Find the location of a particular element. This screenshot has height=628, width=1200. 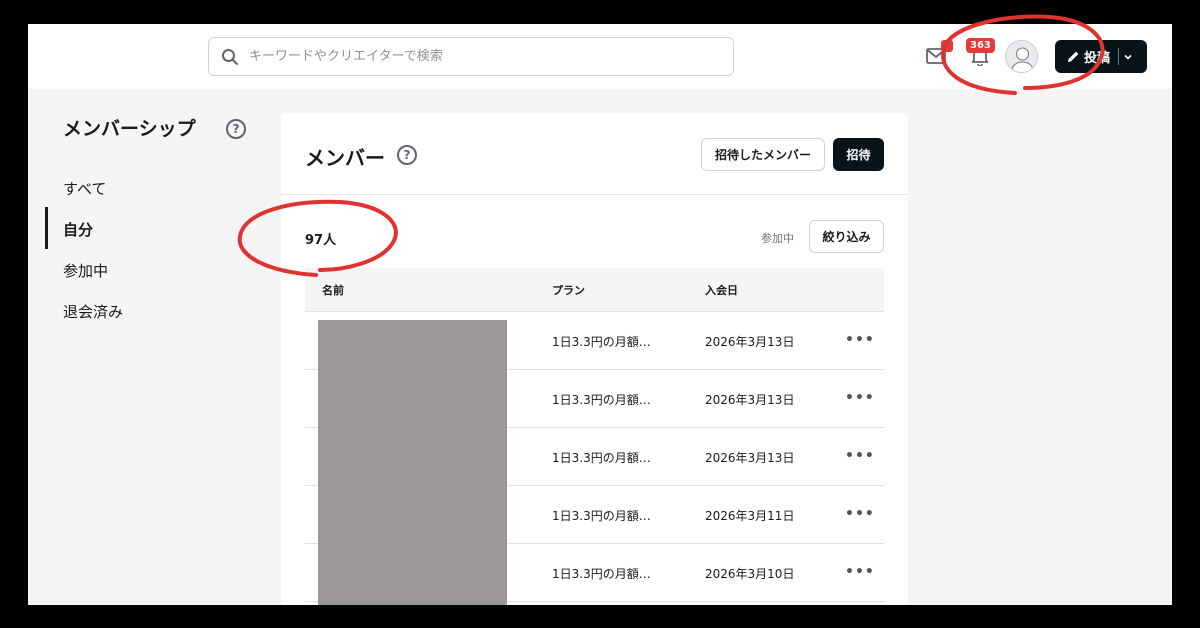

filter-button: 絞り込み is located at coordinates (846, 236).